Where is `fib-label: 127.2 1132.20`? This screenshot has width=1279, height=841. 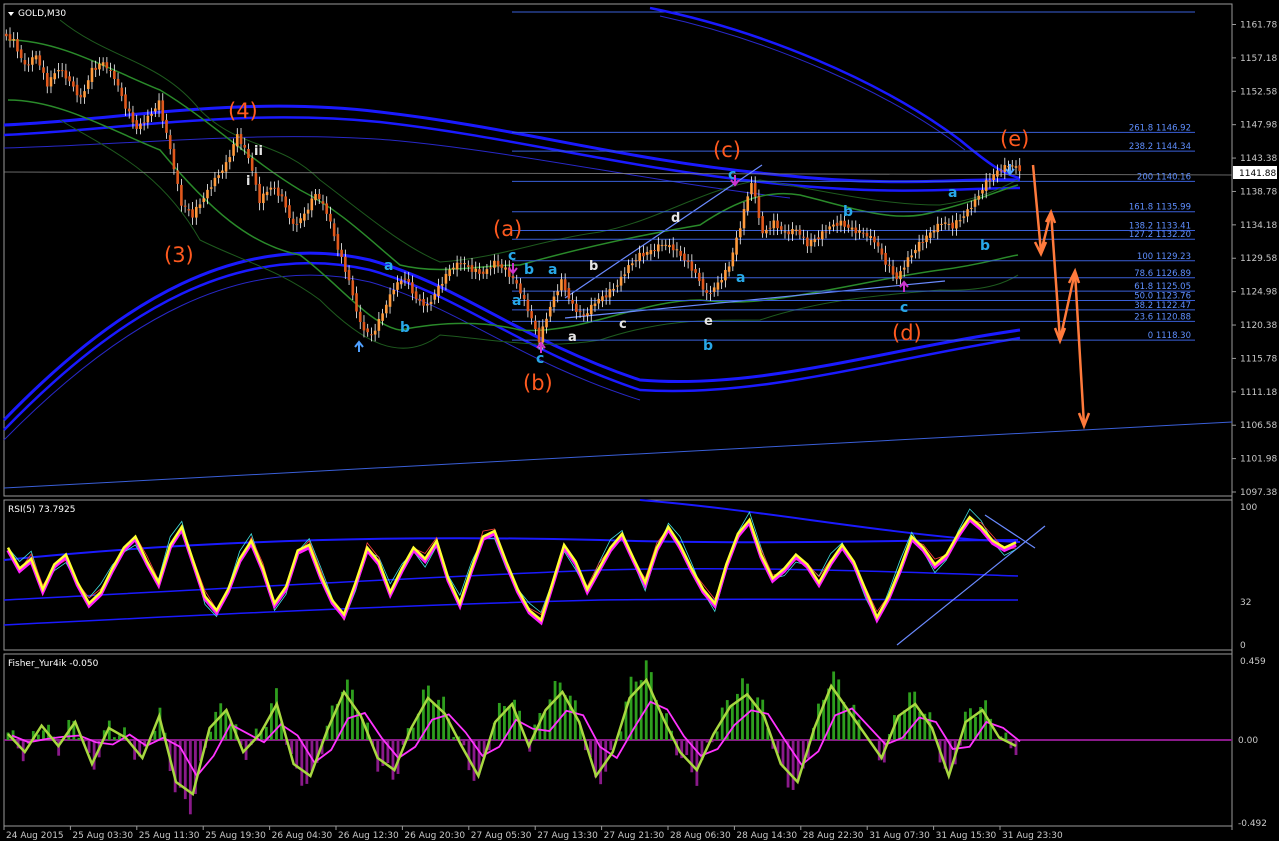 fib-label: 127.2 1132.20 is located at coordinates (1160, 235).